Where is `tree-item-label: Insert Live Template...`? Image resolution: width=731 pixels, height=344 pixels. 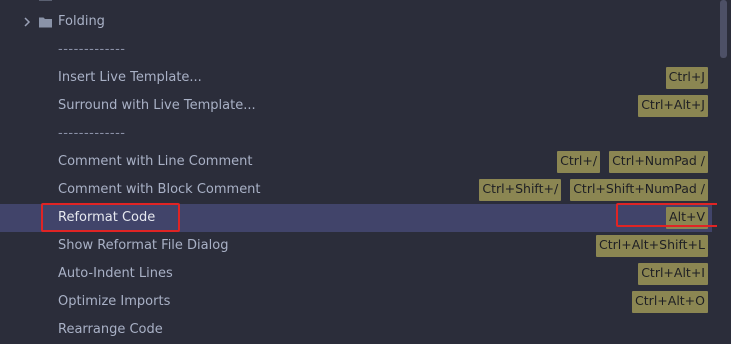 tree-item-label: Insert Live Template... is located at coordinates (130, 77).